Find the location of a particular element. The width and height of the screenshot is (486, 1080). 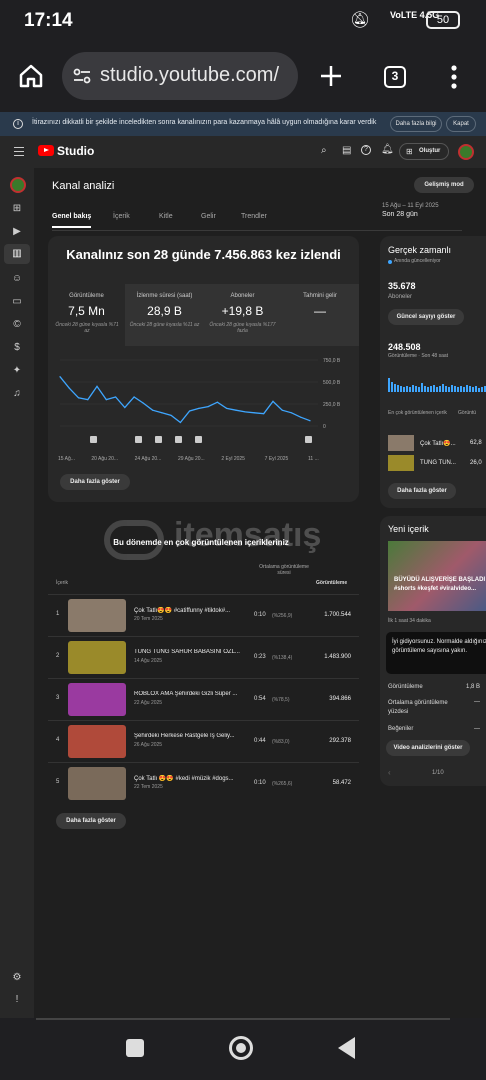

community-icon: ☺ is located at coordinates (17, 279).